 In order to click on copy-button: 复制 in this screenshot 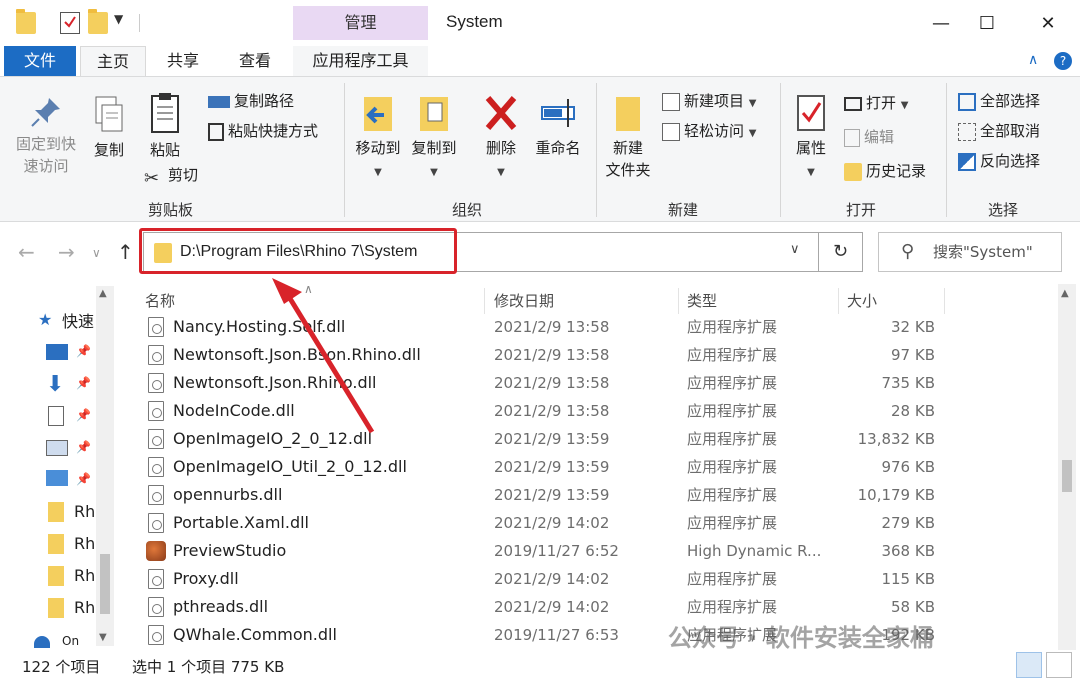, I will do `click(109, 128)`.